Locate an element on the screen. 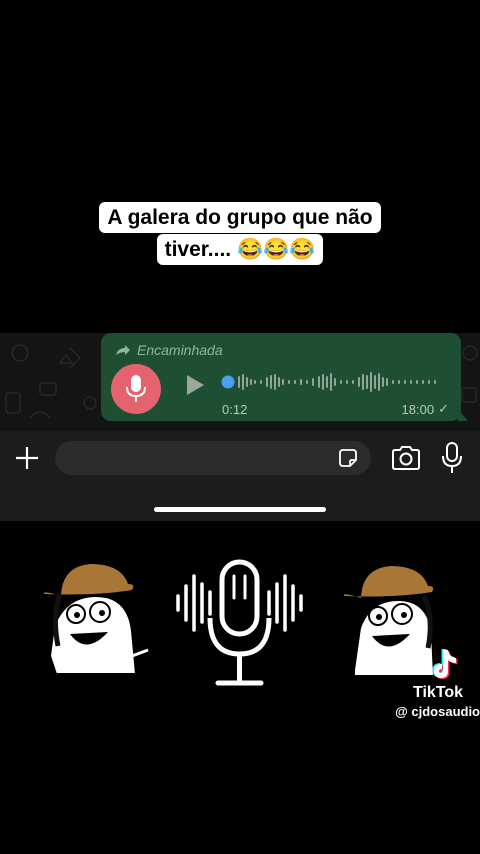 Image resolution: width=480 pixels, height=854 pixels. message-time: 18:00 is located at coordinates (418, 409).